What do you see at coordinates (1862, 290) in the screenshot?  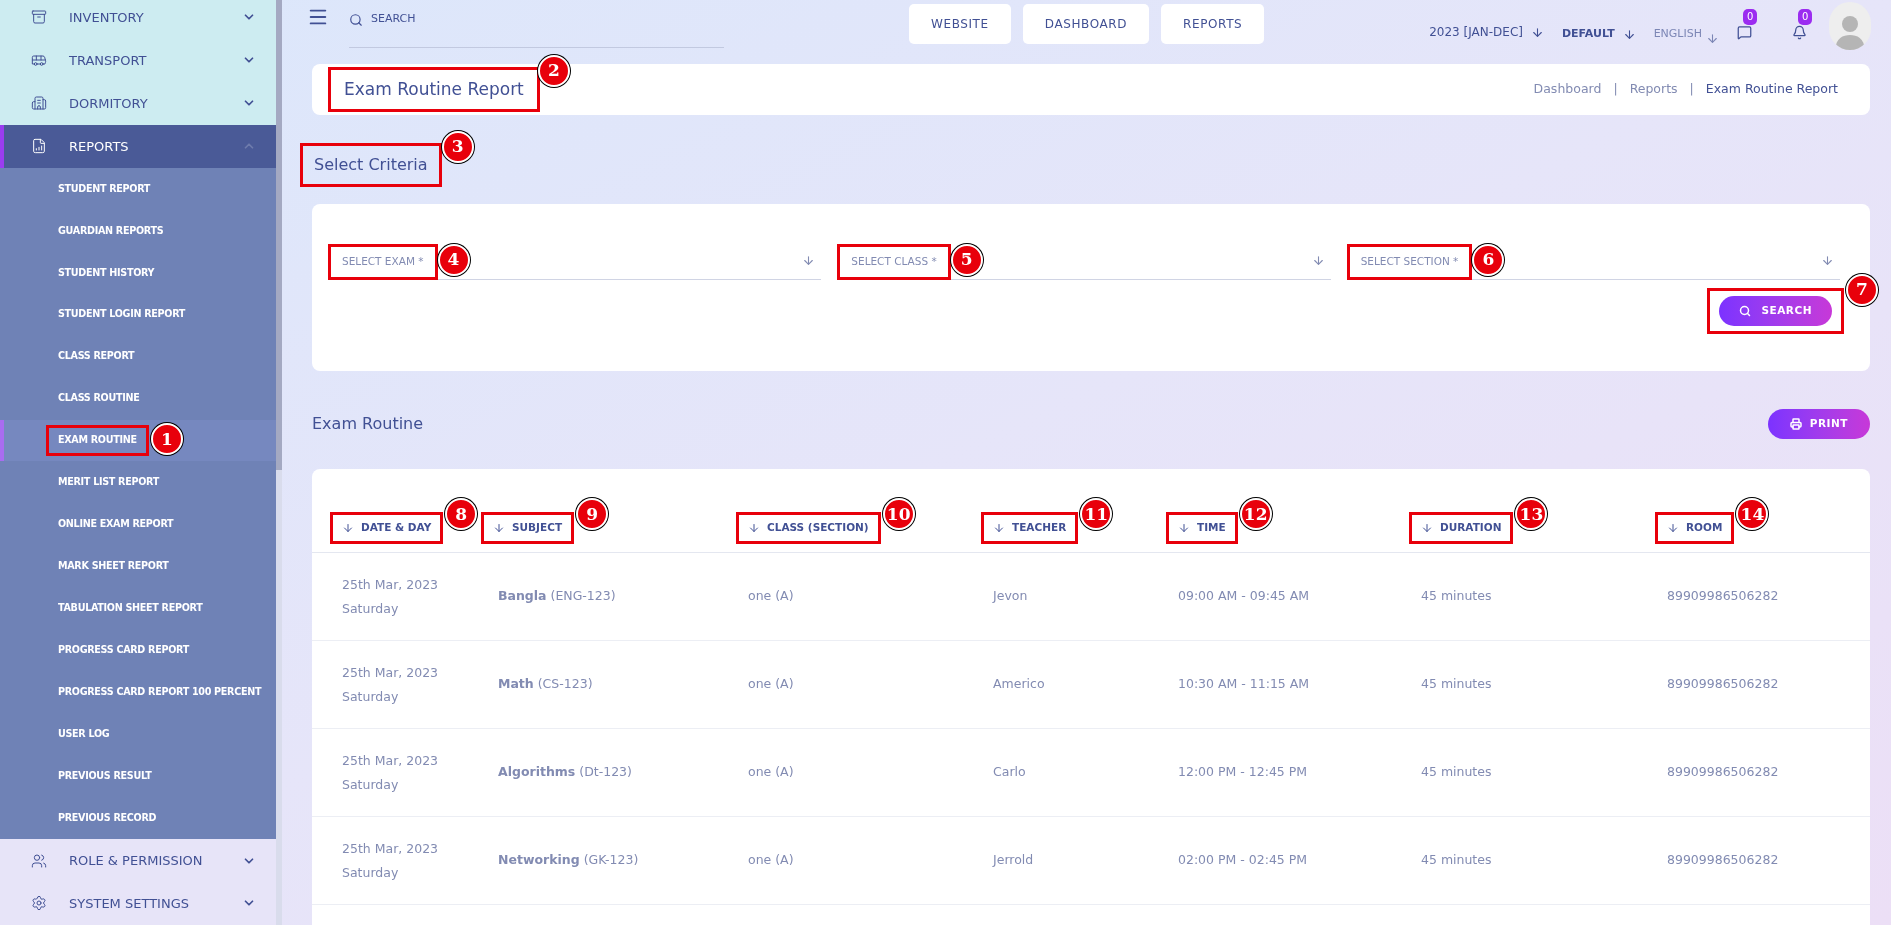 I see `callout-badge: 7` at bounding box center [1862, 290].